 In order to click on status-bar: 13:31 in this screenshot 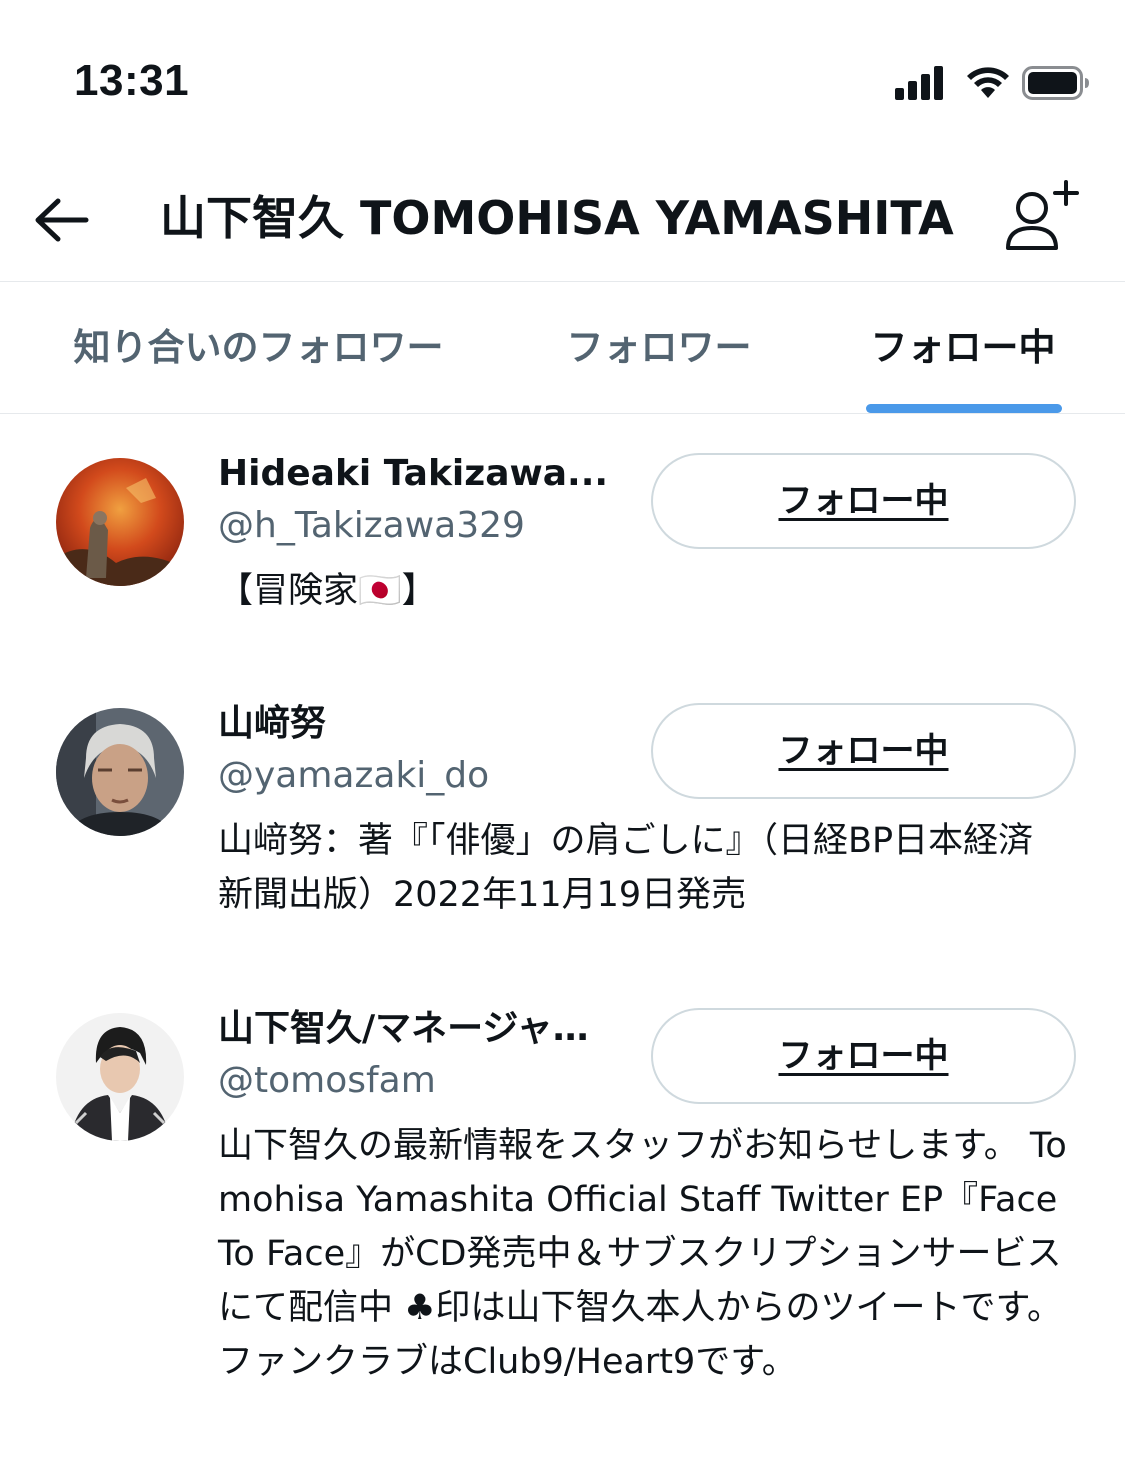, I will do `click(562, 80)`.